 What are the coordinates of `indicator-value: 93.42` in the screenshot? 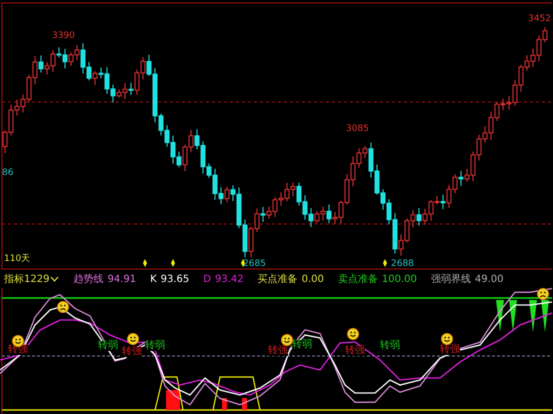 It's located at (229, 279).